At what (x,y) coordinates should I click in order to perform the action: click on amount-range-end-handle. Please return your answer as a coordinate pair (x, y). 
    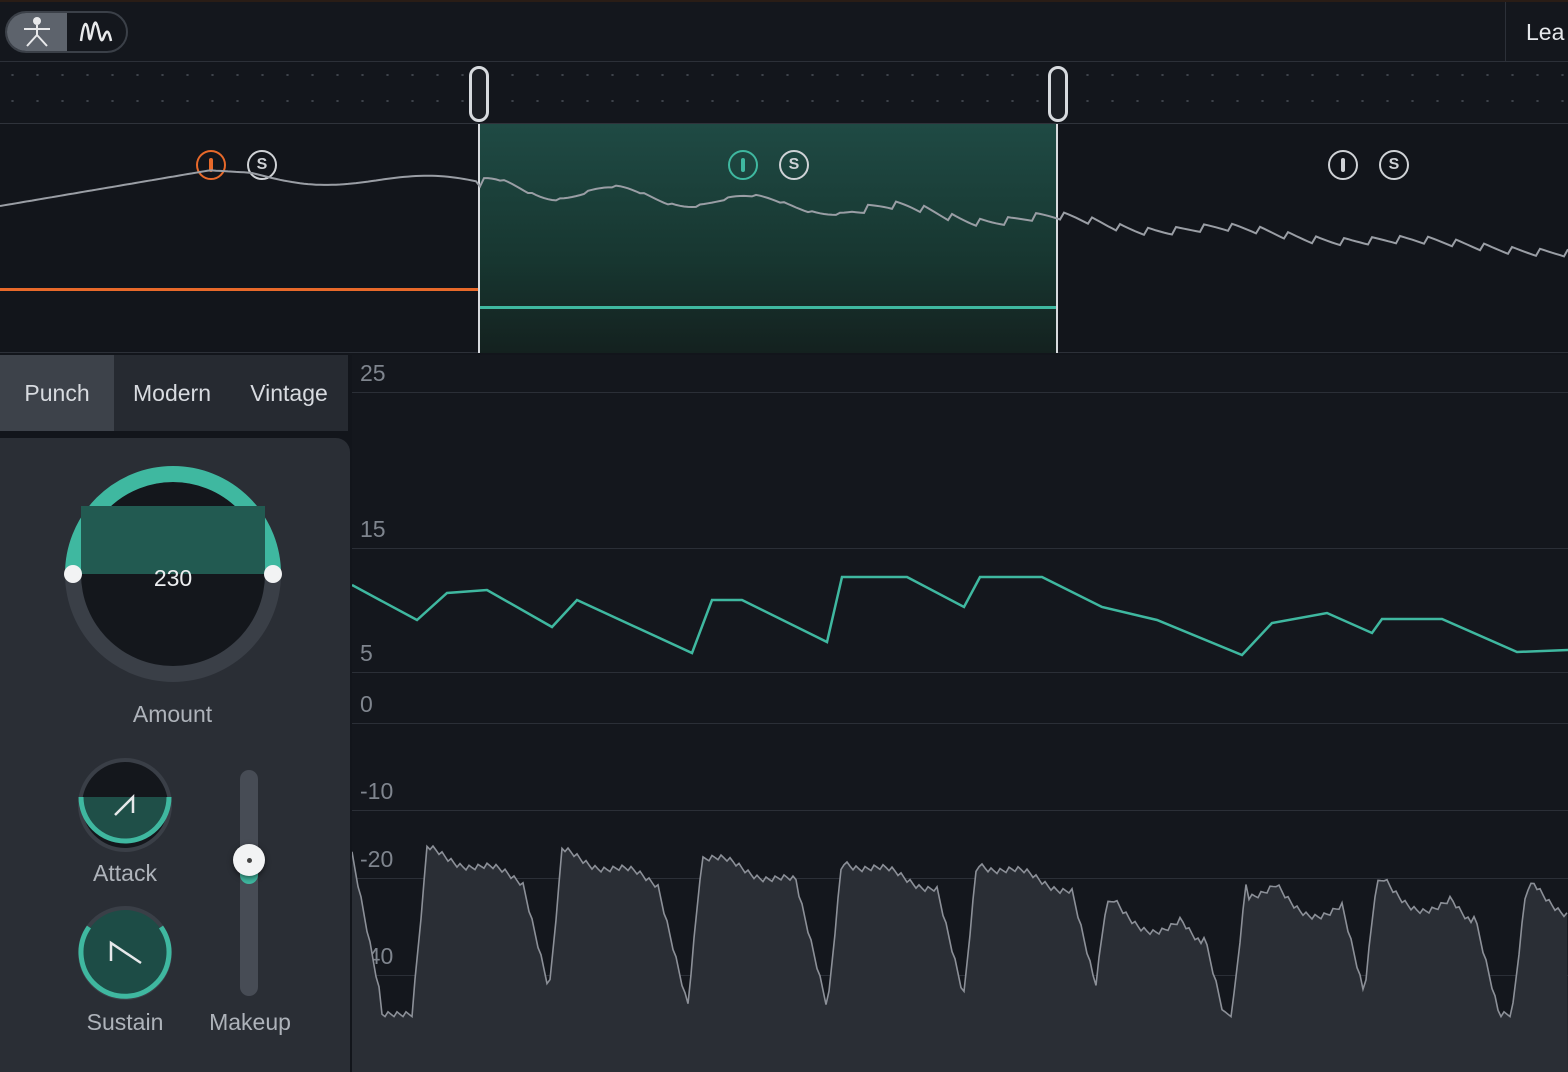
    Looking at the image, I should click on (273, 574).